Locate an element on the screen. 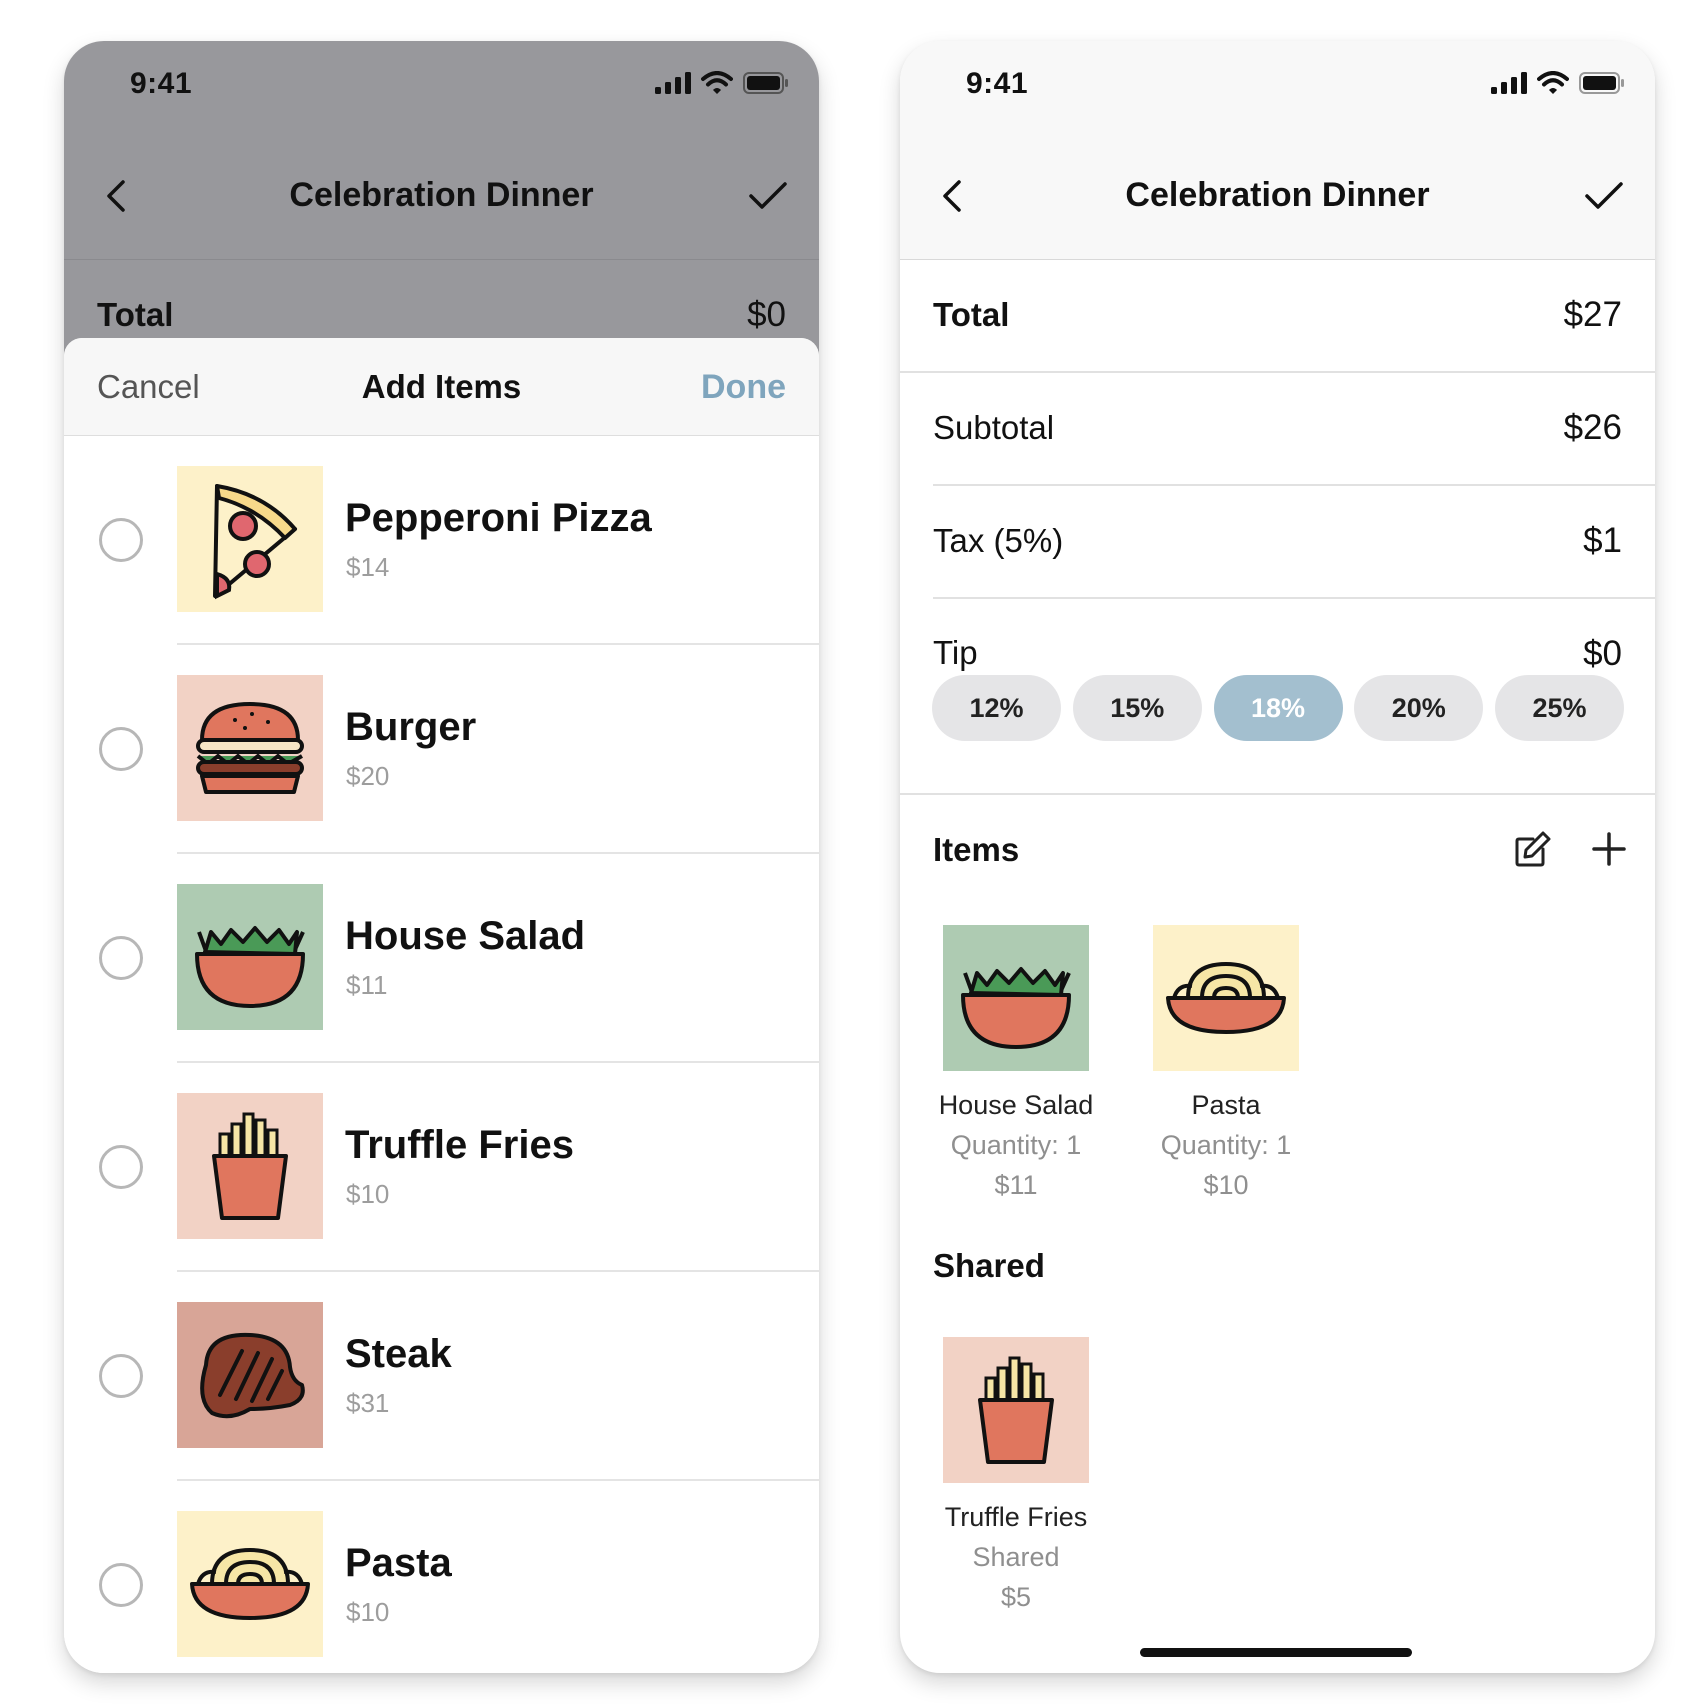 Image resolution: width=1708 pixels, height=1705 pixels. tax-label: Tax (5%) is located at coordinates (998, 540).